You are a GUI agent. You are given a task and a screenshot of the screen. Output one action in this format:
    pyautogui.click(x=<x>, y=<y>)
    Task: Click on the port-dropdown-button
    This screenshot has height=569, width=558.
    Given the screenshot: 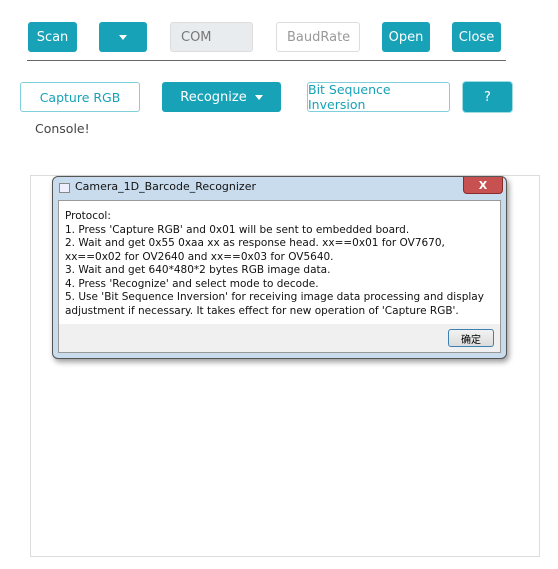 What is the action you would take?
    pyautogui.click(x=123, y=37)
    